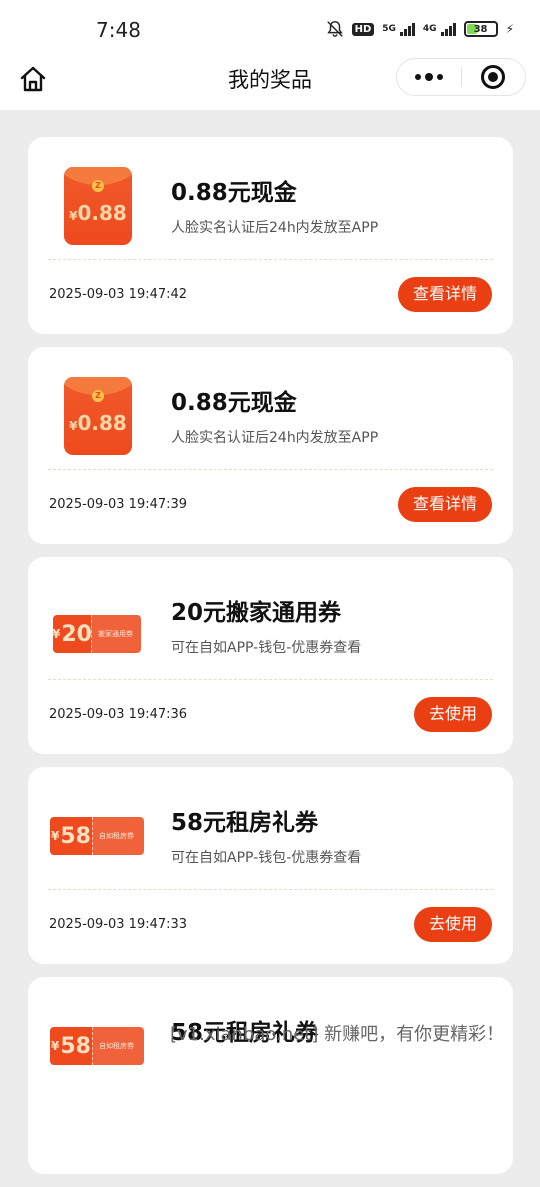 The image size is (540, 1187). I want to click on status-time: 7:48, so click(118, 30).